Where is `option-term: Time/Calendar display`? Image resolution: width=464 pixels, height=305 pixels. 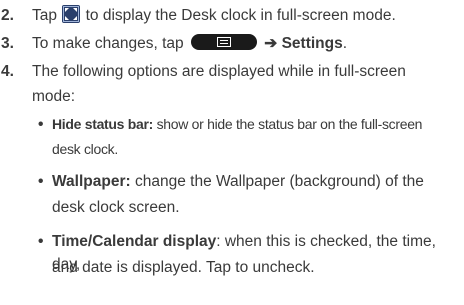 option-term: Time/Calendar display is located at coordinates (134, 241).